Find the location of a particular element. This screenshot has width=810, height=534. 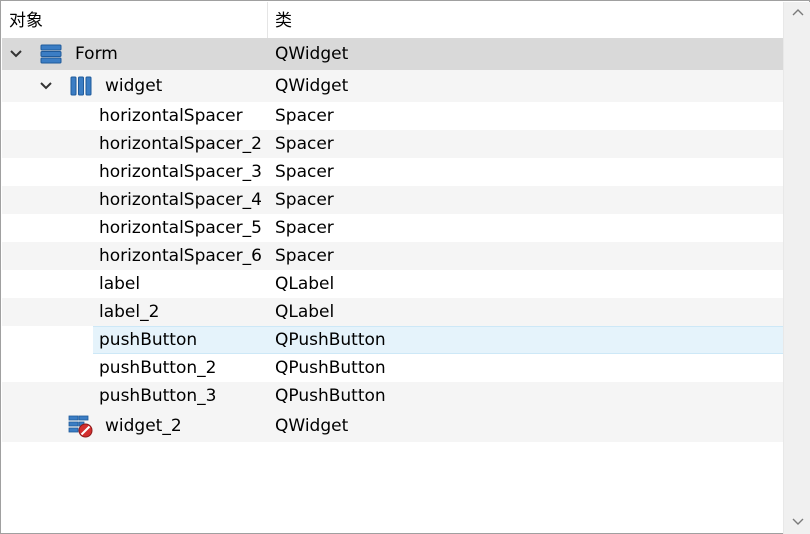

tree-row: pushButton_2 QPushButton is located at coordinates (392, 368).